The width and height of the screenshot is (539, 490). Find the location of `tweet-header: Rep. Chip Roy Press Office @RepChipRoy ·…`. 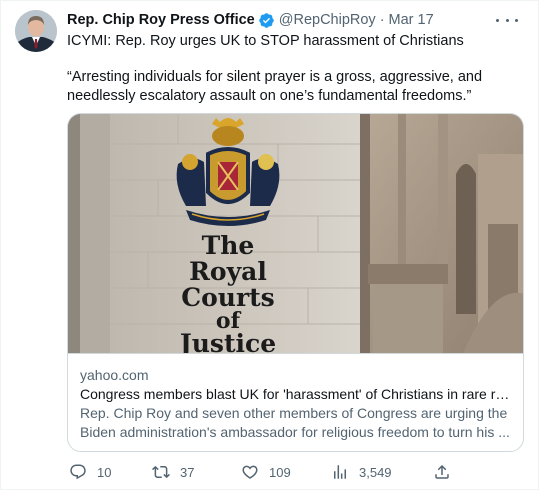

tweet-header: Rep. Chip Roy Press Office @RepChipRoy ·… is located at coordinates (292, 20).